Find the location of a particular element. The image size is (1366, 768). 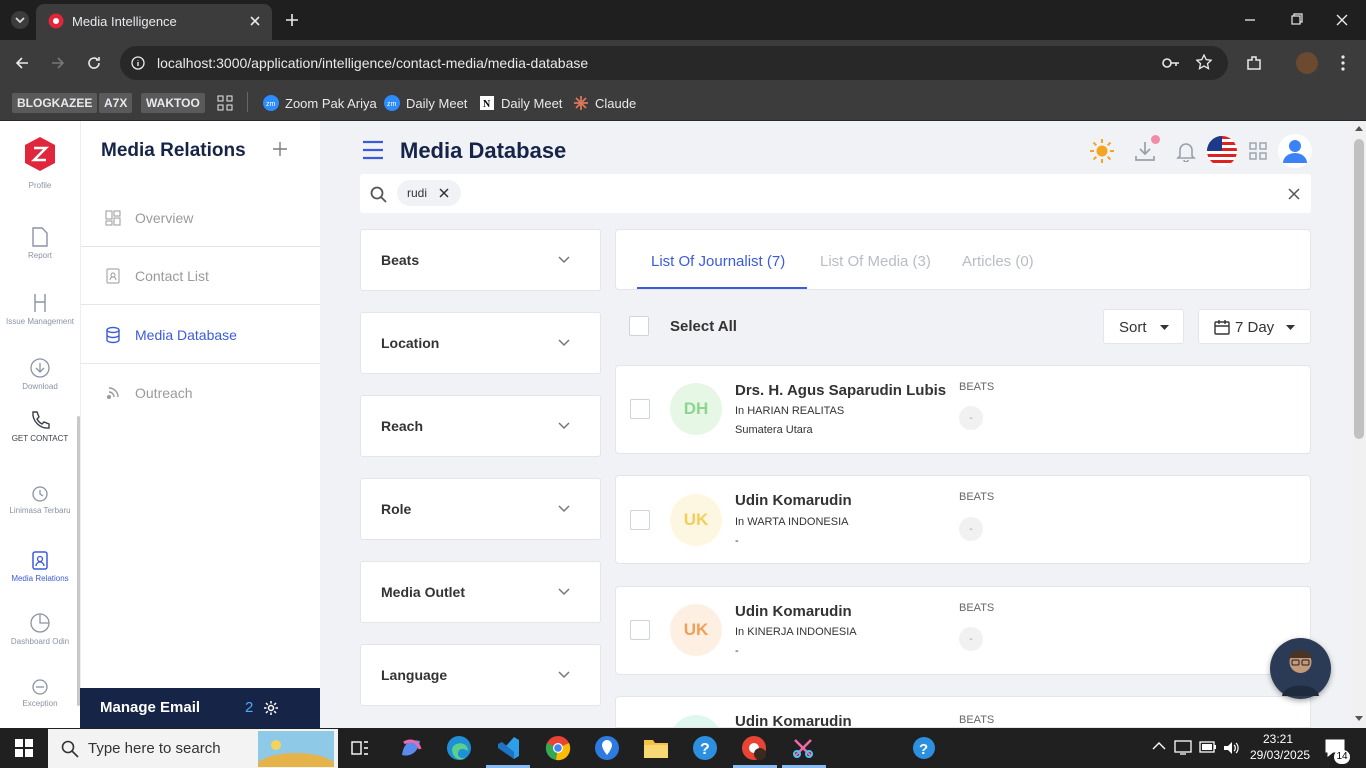

edge-icon is located at coordinates (459, 748).